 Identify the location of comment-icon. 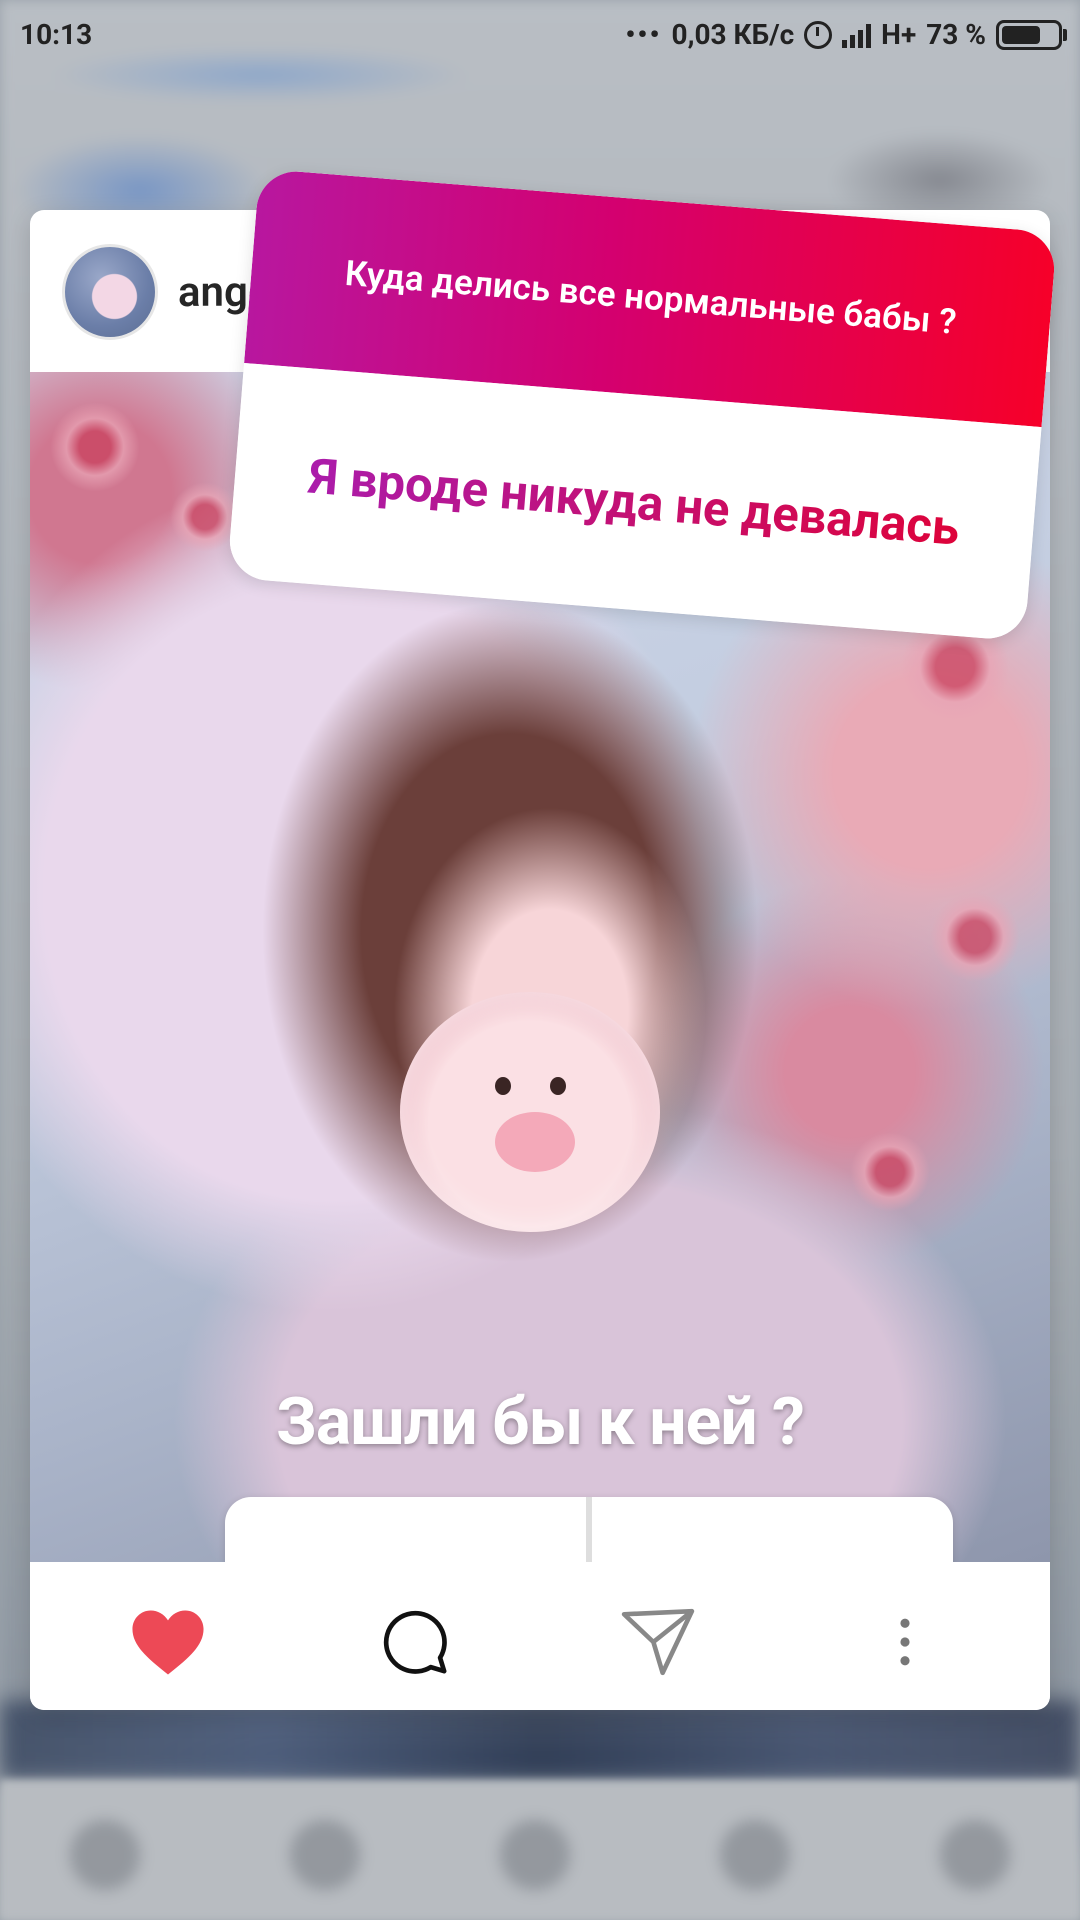
(415, 1642).